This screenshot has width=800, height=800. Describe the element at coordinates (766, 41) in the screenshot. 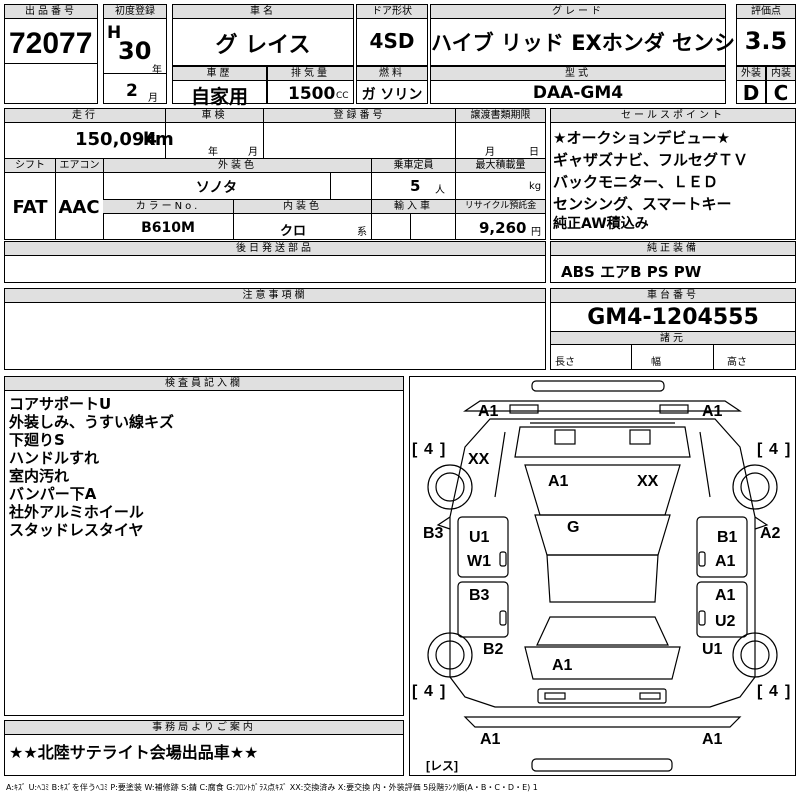

I see `score: 3.5` at that location.